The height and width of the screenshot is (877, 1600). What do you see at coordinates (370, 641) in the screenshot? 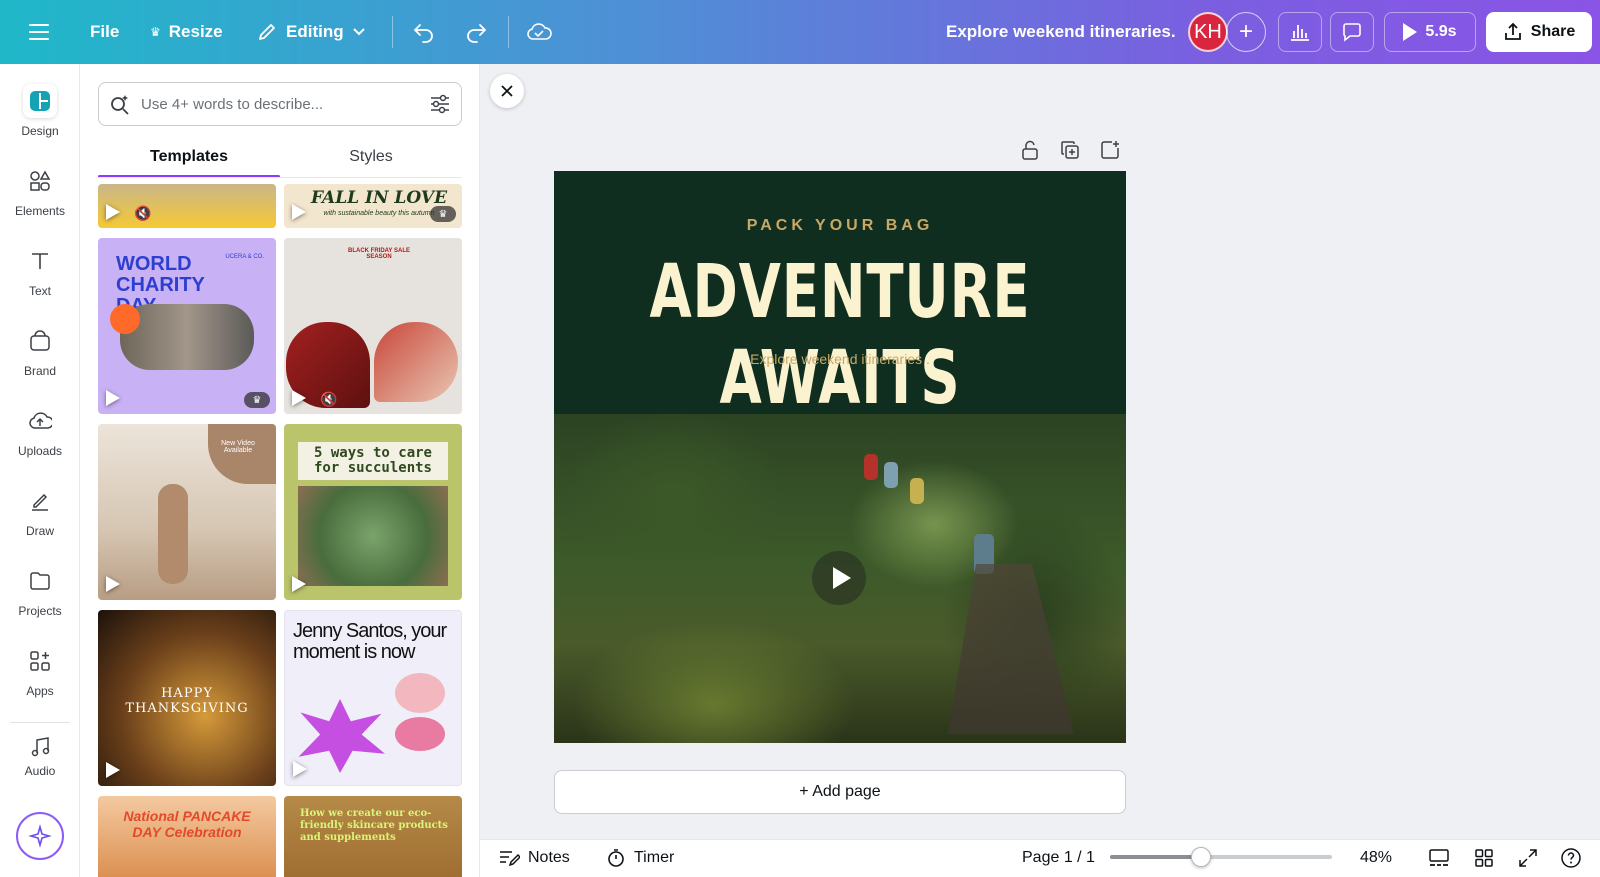
I see `template-tile-text: Jenny Santos, your moment is now` at bounding box center [370, 641].